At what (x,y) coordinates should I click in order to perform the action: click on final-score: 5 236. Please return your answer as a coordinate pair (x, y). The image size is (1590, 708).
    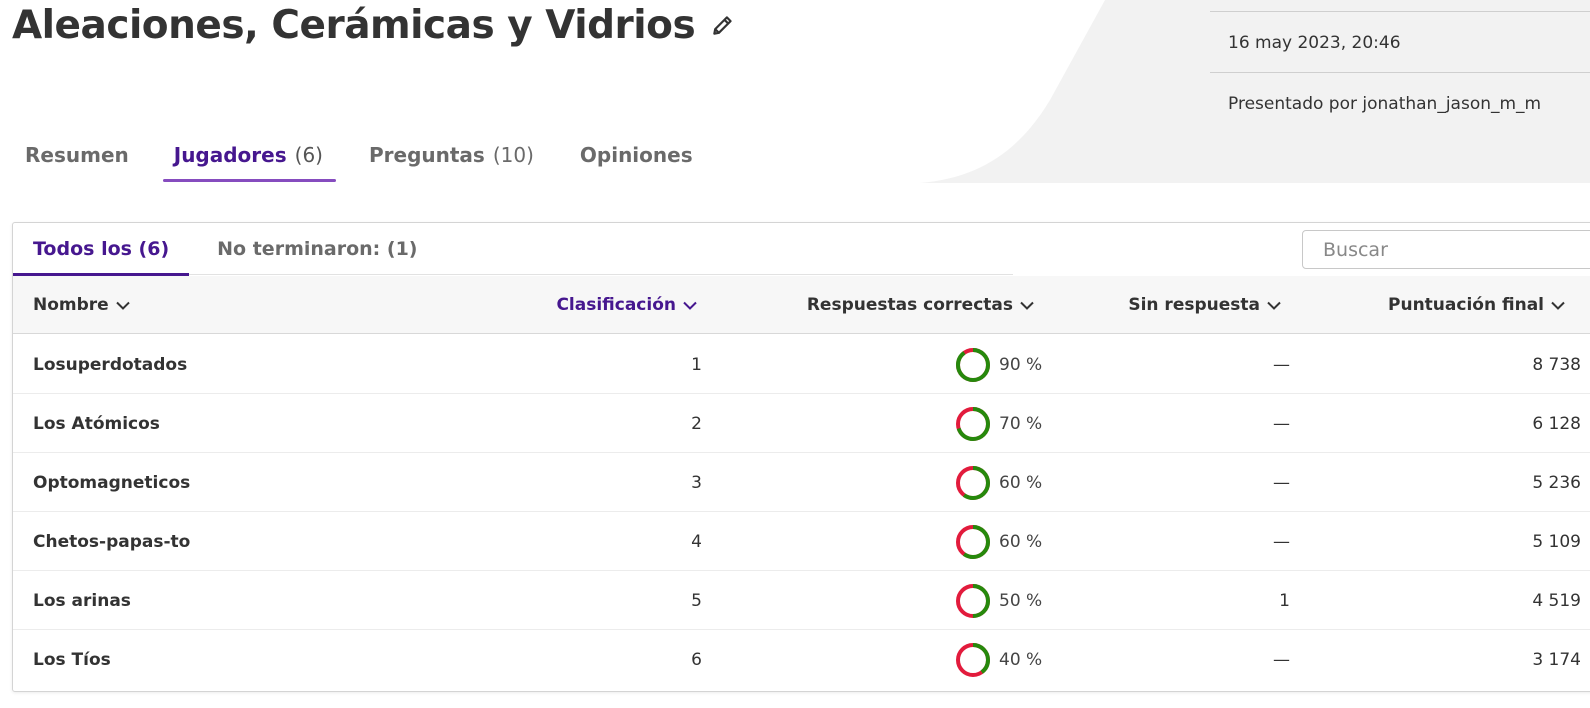
    Looking at the image, I should click on (1556, 482).